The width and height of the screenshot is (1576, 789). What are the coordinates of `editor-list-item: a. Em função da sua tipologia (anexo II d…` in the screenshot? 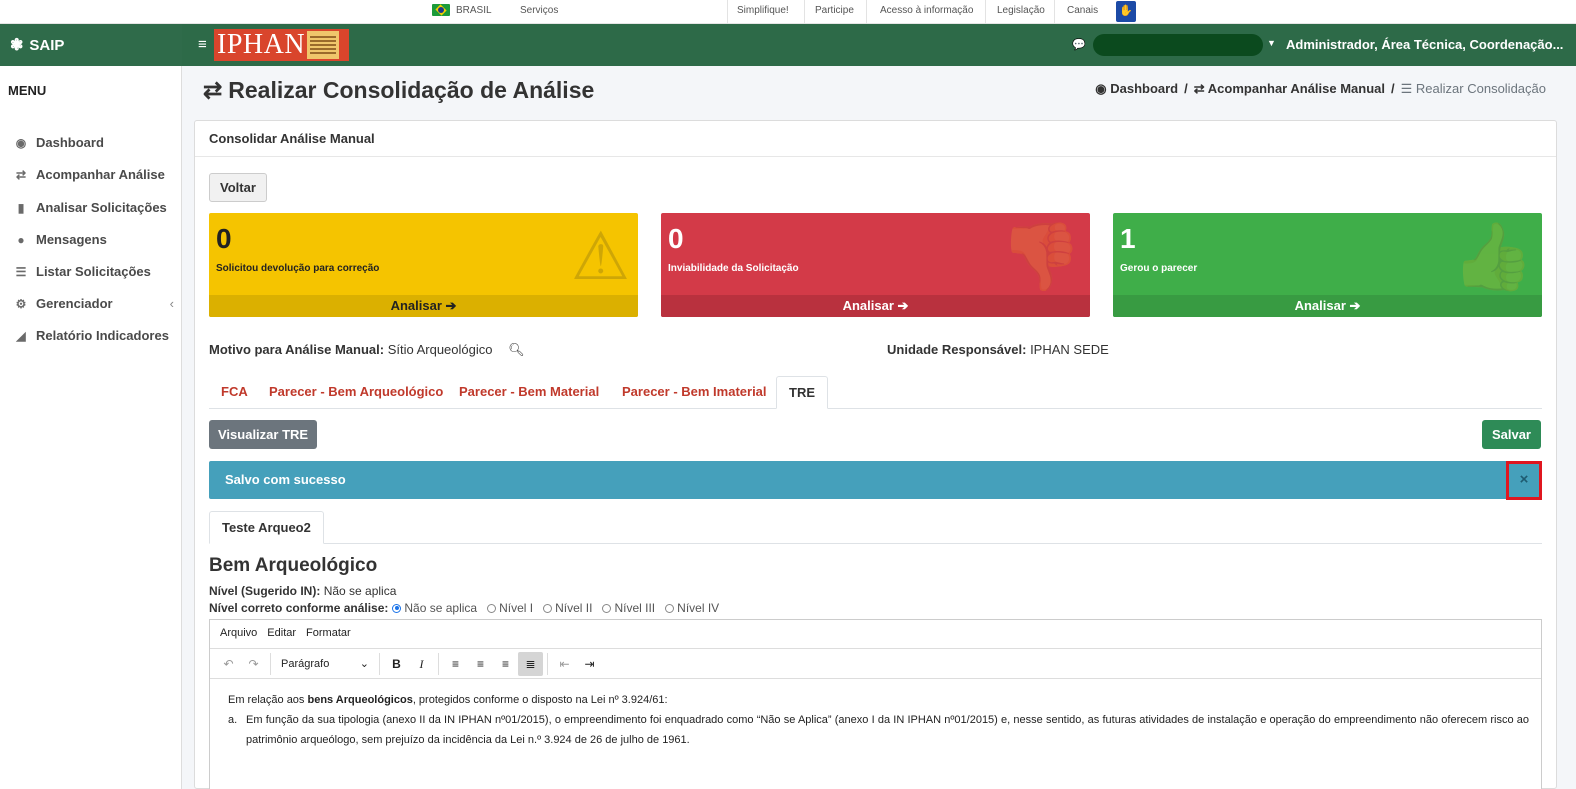 It's located at (878, 730).